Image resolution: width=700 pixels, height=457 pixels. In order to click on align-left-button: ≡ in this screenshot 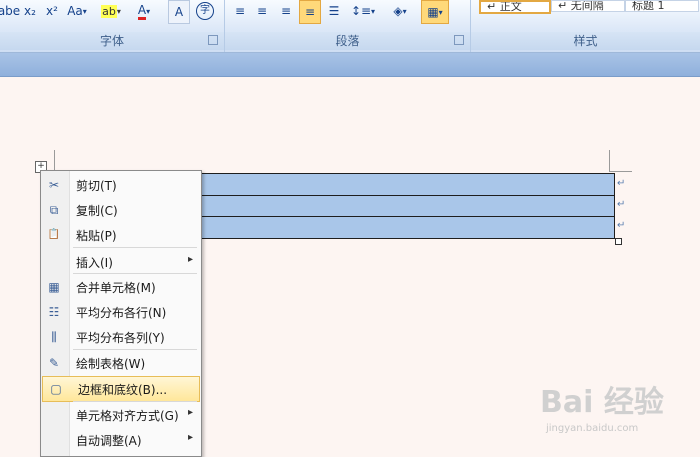, I will do `click(240, 11)`.